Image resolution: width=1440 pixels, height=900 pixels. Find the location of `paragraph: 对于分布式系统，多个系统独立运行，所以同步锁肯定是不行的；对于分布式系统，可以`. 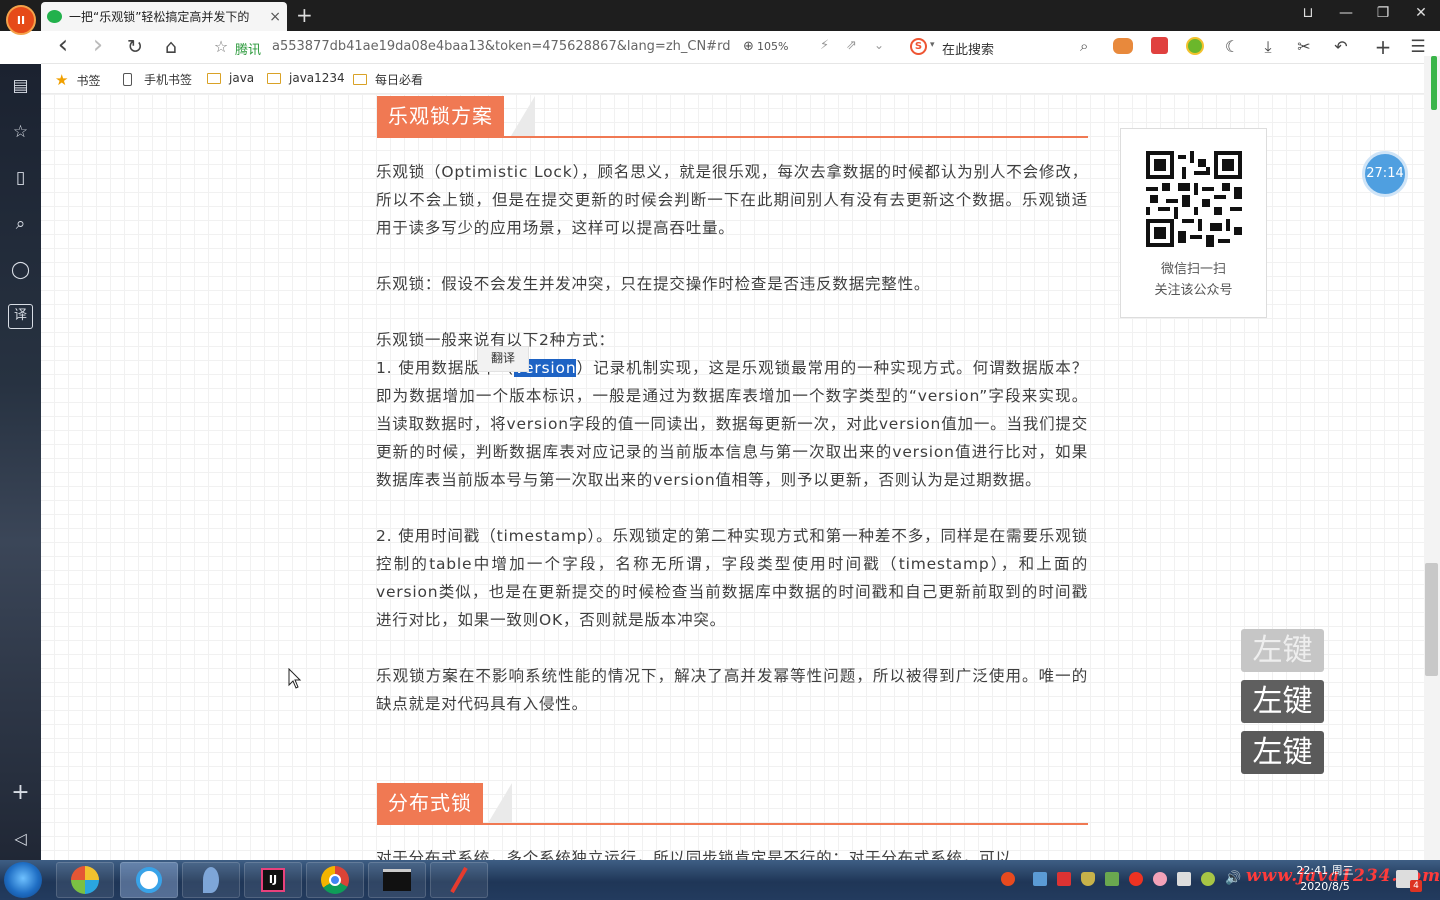

paragraph: 对于分布式系统，多个系统独立运行，所以同步锁肯定是不行的；对于分布式系统，可以 is located at coordinates (694, 854).